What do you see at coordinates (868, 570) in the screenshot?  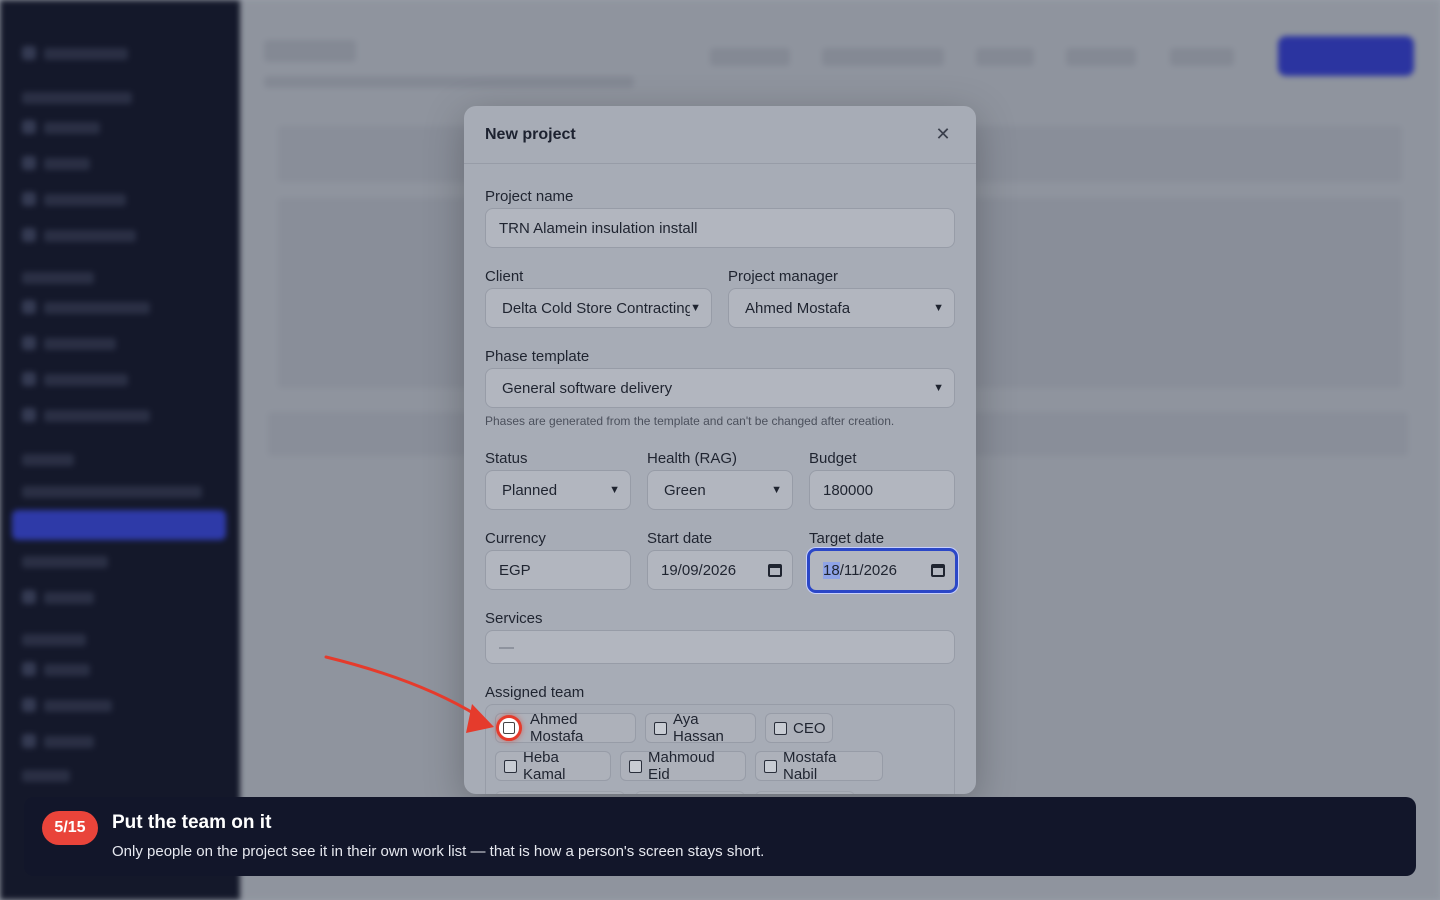 I see `target-date-rest: /11/2026` at bounding box center [868, 570].